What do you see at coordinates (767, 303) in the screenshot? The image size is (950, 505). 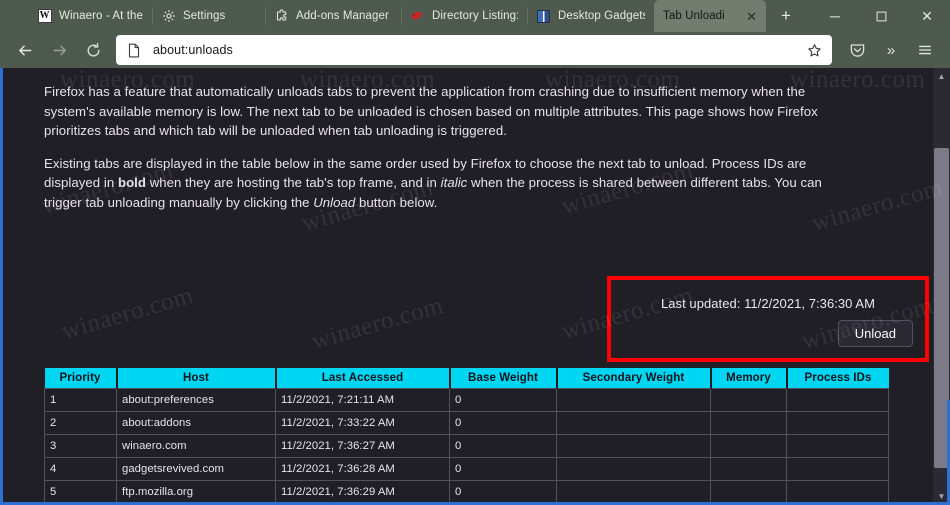 I see `last-updated-text: Last updated: 11/2/2021, 7:36:30 AM` at bounding box center [767, 303].